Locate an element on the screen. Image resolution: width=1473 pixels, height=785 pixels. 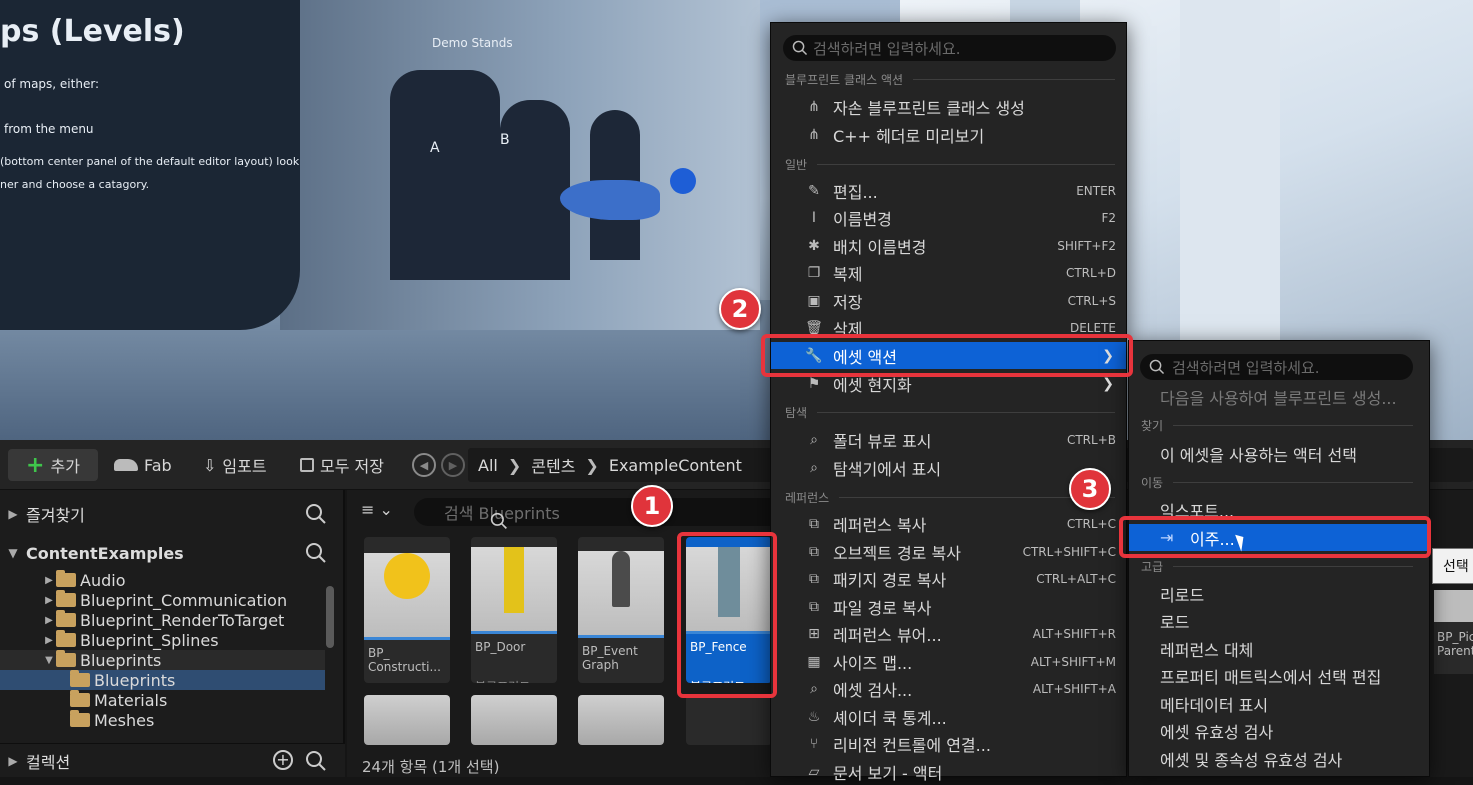
menu-item-cpp-header-preview: ⋔ C++ 헤더로 미리보기 is located at coordinates (948, 134).